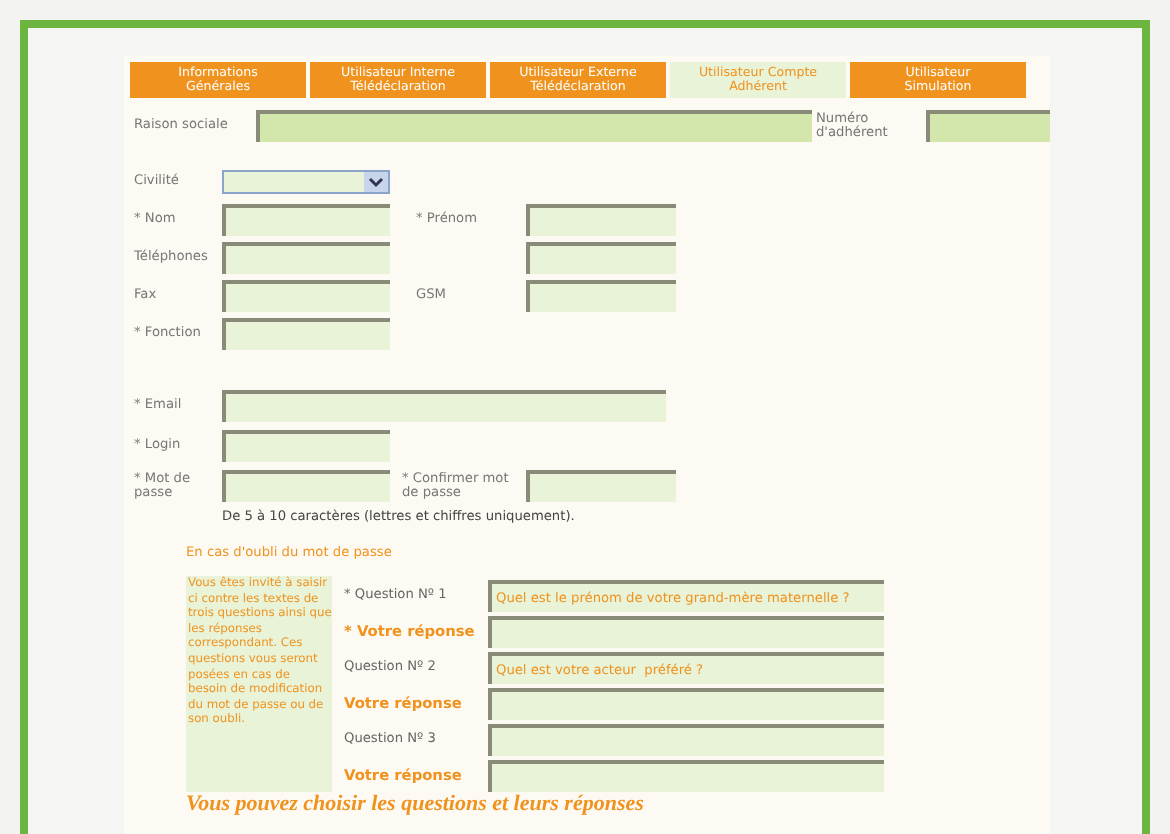 The image size is (1170, 834). What do you see at coordinates (306, 446) in the screenshot?
I see `login-field` at bounding box center [306, 446].